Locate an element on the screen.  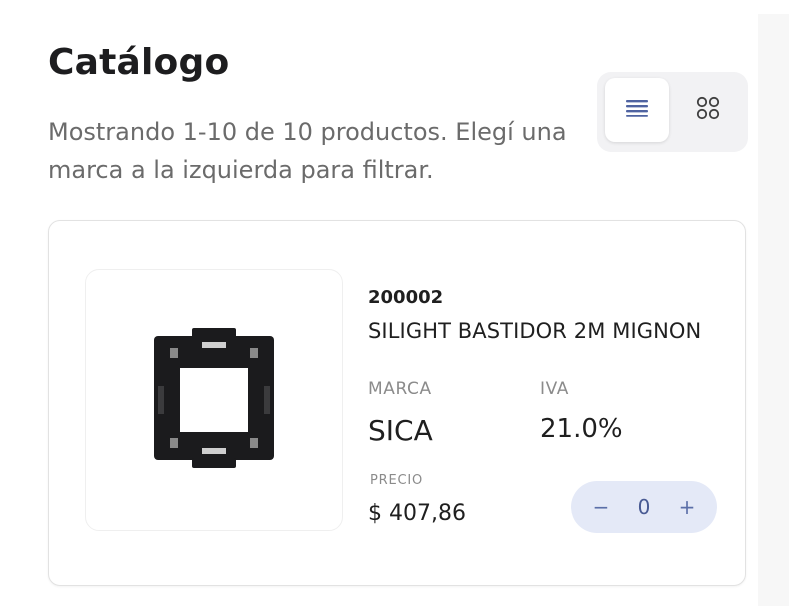
product-image-frame is located at coordinates (214, 400).